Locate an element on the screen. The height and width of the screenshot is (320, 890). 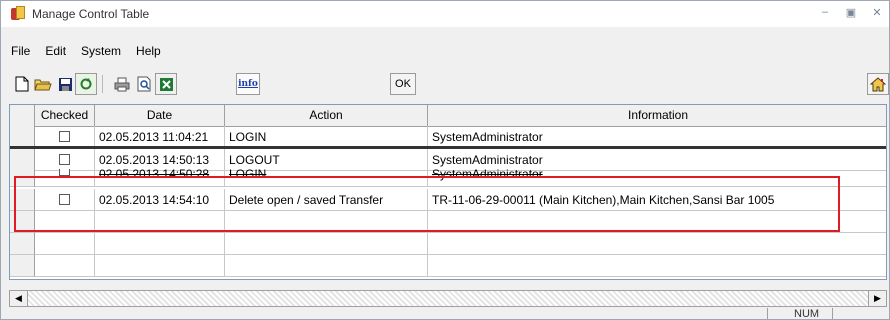
refresh-icon is located at coordinates (86, 84).